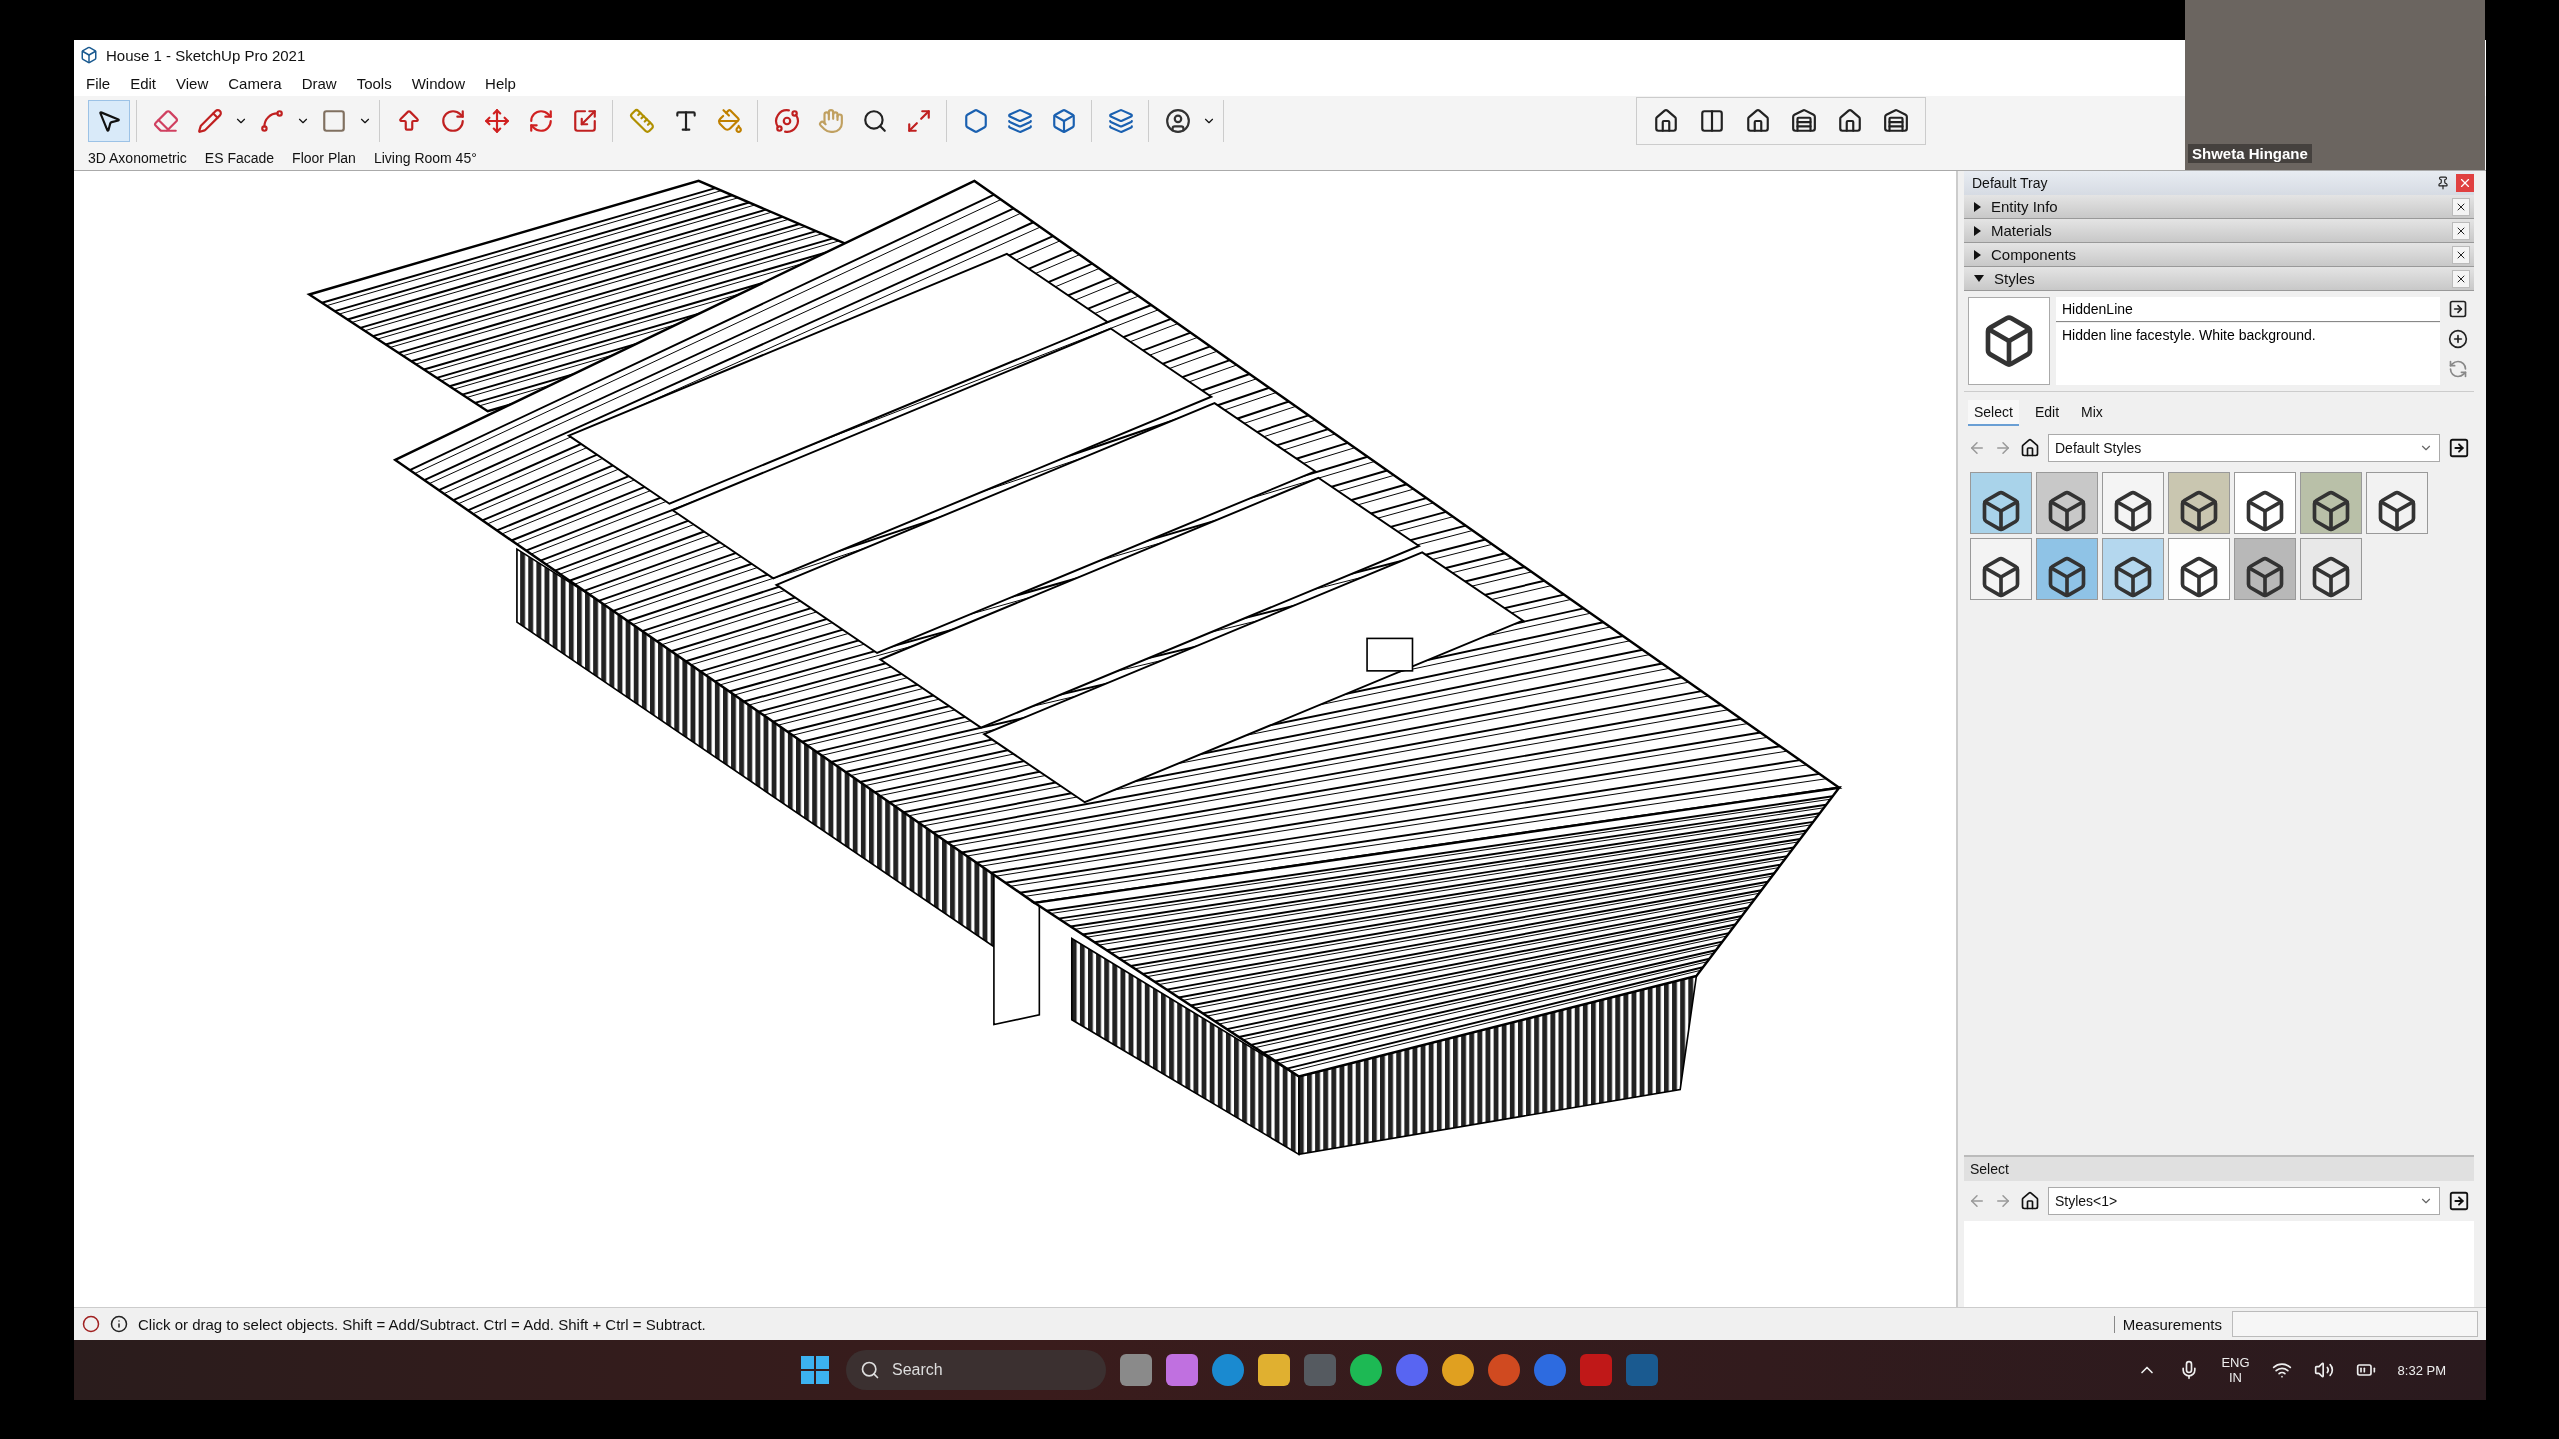 The width and height of the screenshot is (2559, 1439). I want to click on scene-tab: 3D Axonometric, so click(137, 158).